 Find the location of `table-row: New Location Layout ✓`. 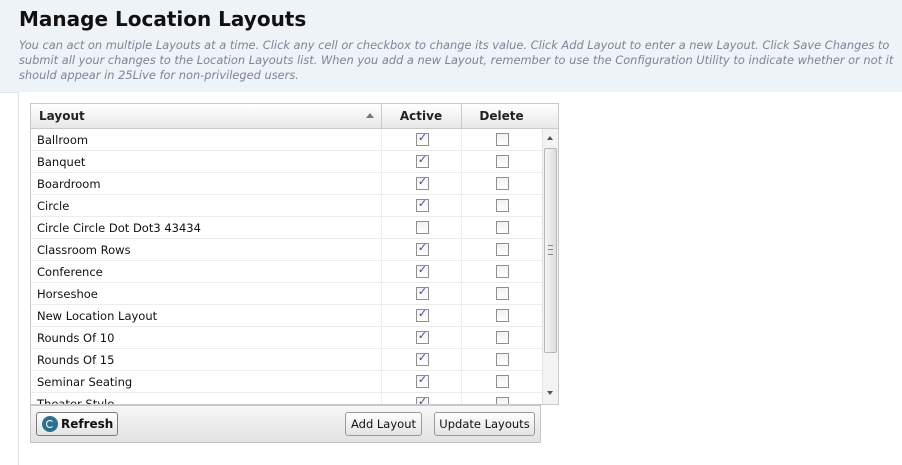

table-row: New Location Layout ✓ is located at coordinates (286, 316).